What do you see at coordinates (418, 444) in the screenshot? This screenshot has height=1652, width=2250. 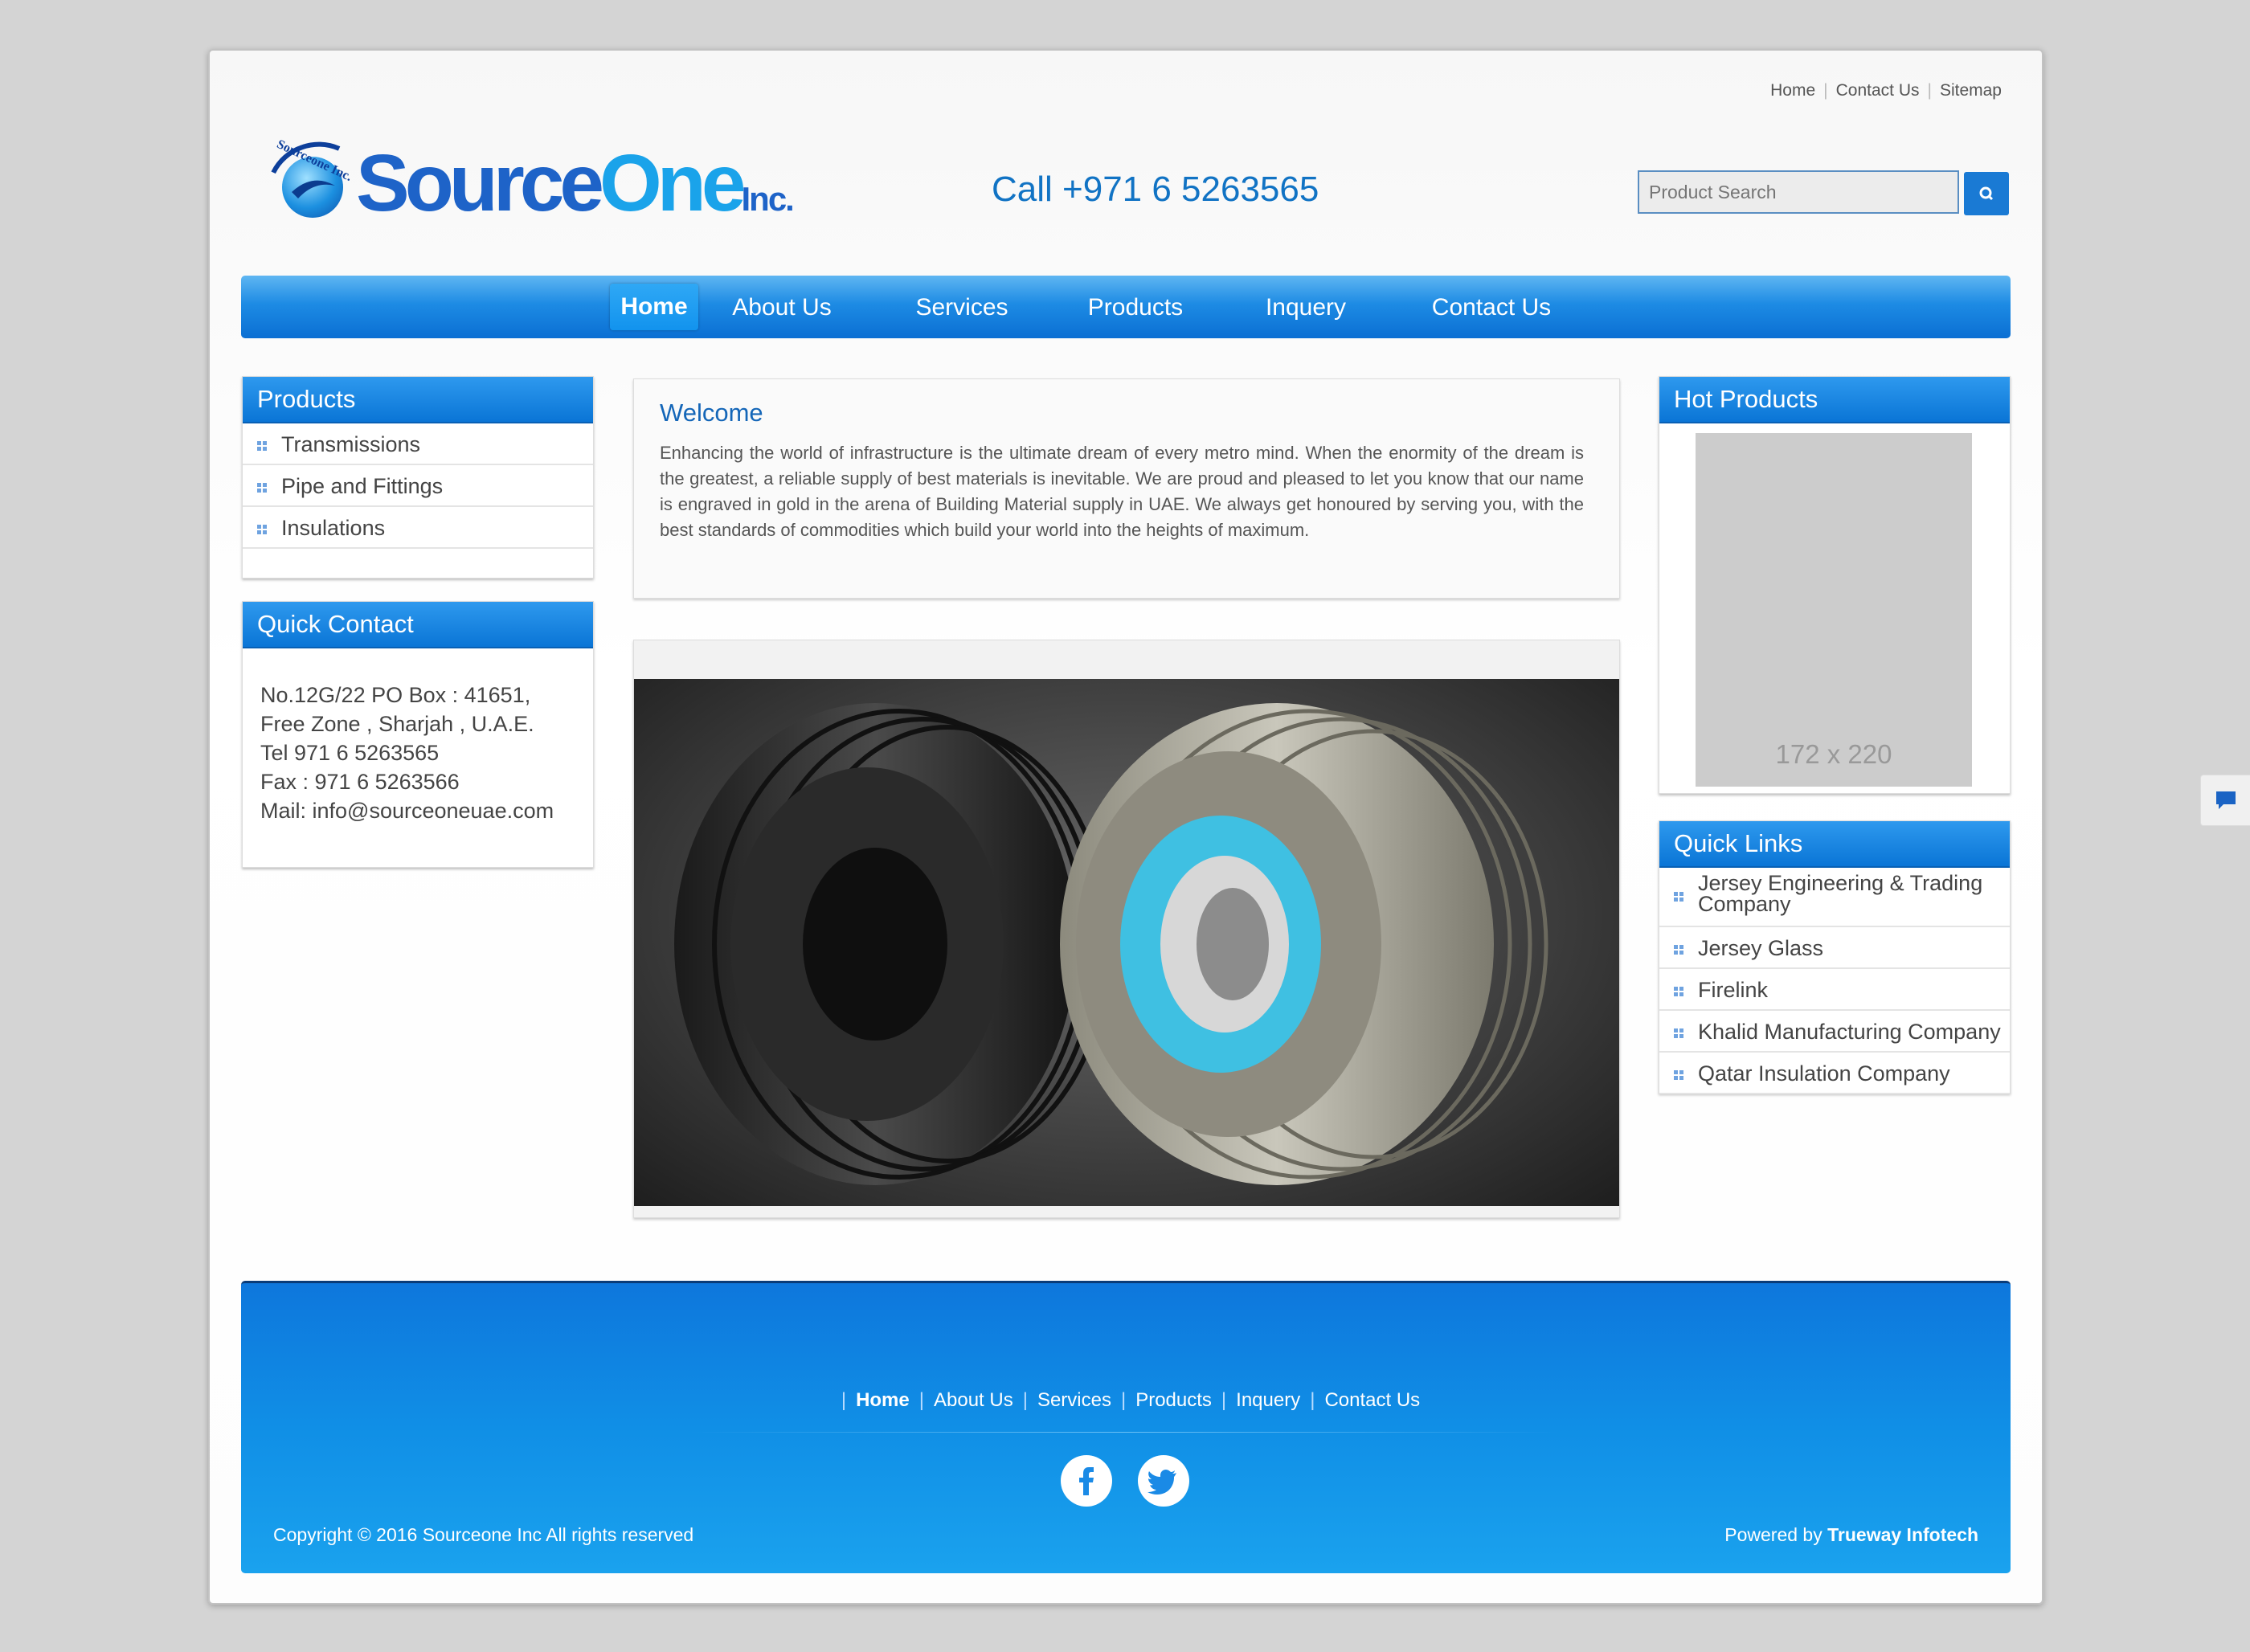 I see `product-item-transmissions: Transmissions` at bounding box center [418, 444].